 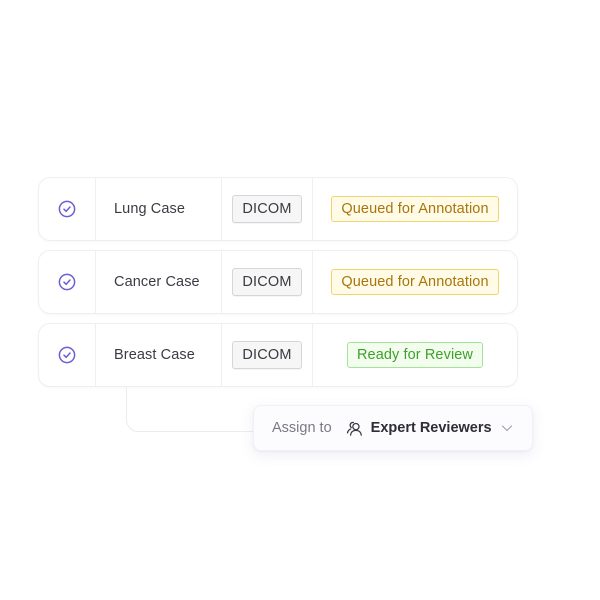 What do you see at coordinates (415, 355) in the screenshot?
I see `status-badge: Ready for Review` at bounding box center [415, 355].